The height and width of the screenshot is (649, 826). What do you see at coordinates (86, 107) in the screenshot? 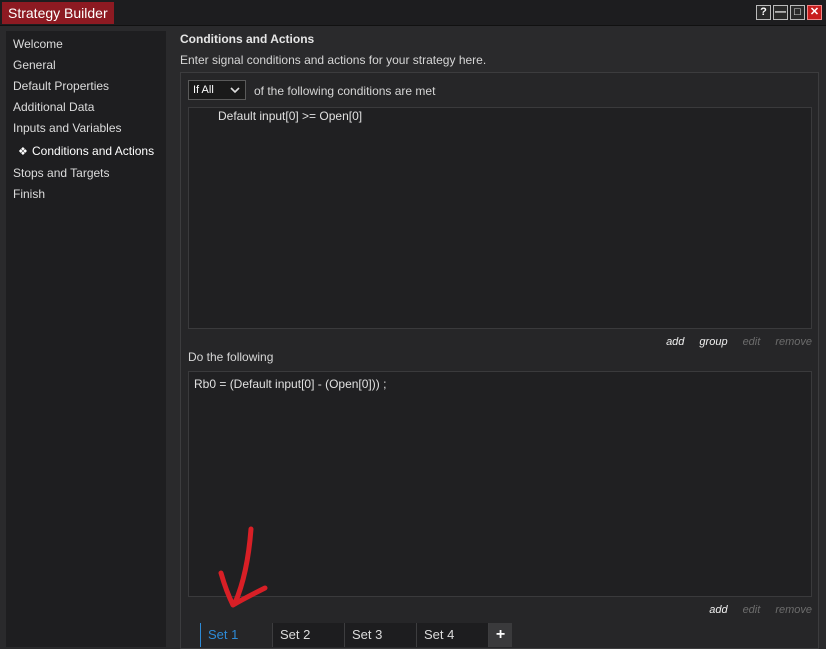
I see `sidebar-item-additional-data: Additional Data` at bounding box center [86, 107].